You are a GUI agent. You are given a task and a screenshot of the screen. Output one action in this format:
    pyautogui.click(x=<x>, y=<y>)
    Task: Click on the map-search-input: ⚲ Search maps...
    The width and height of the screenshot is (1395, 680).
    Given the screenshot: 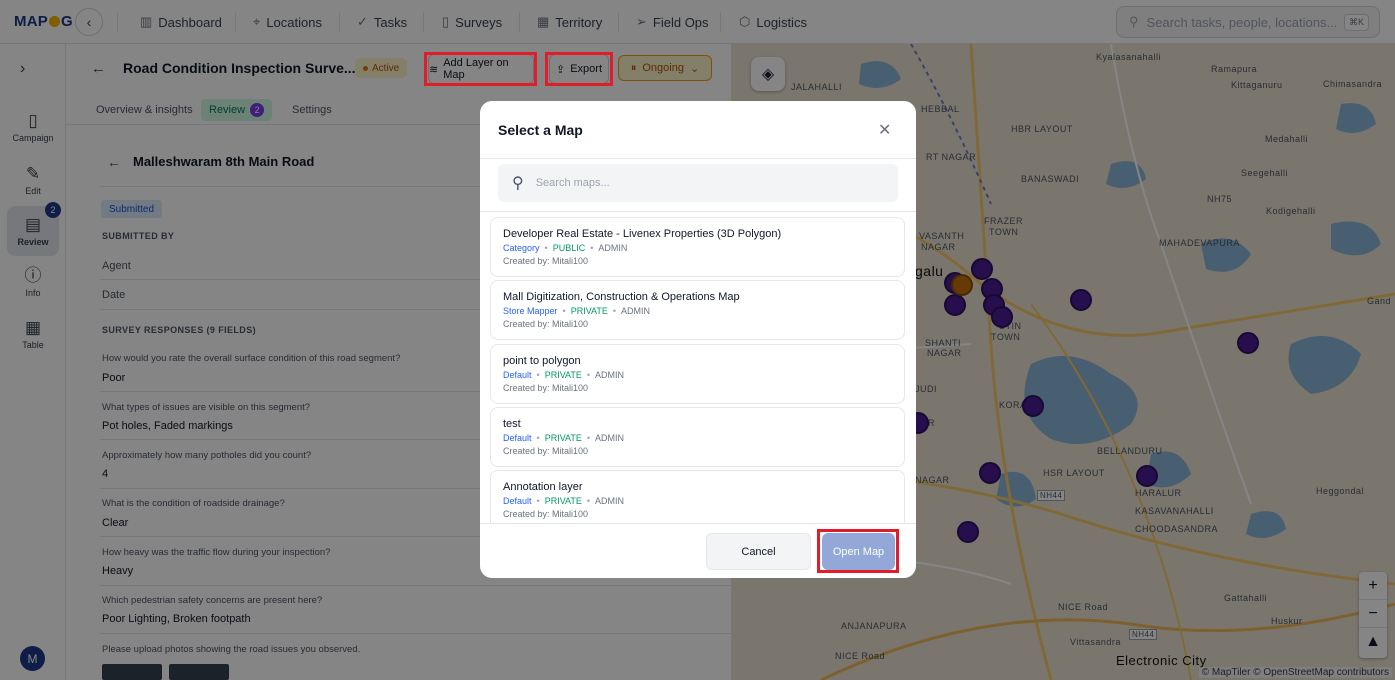 What is the action you would take?
    pyautogui.click(x=698, y=183)
    